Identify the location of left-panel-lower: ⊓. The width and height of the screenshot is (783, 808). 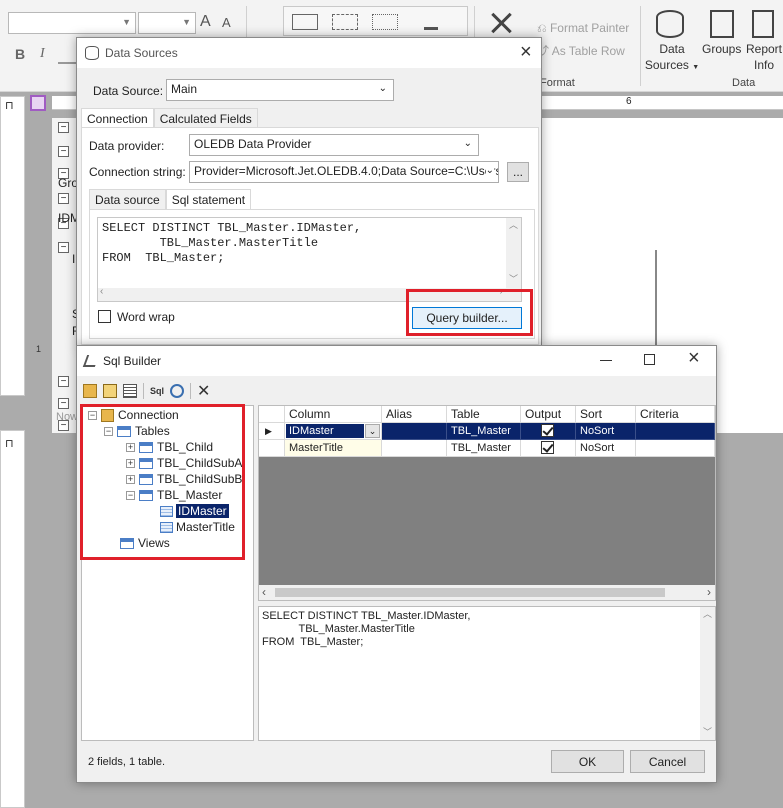
(12, 619).